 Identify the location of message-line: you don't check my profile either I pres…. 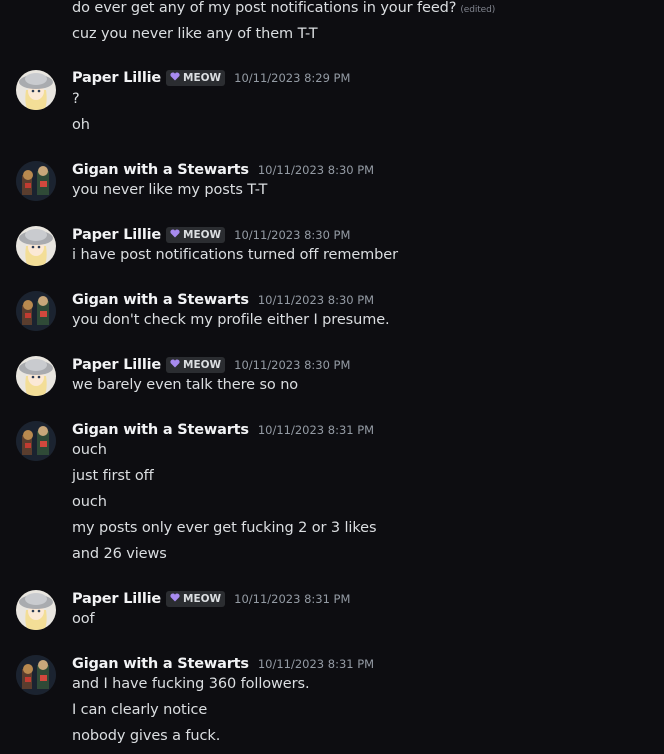
(231, 320).